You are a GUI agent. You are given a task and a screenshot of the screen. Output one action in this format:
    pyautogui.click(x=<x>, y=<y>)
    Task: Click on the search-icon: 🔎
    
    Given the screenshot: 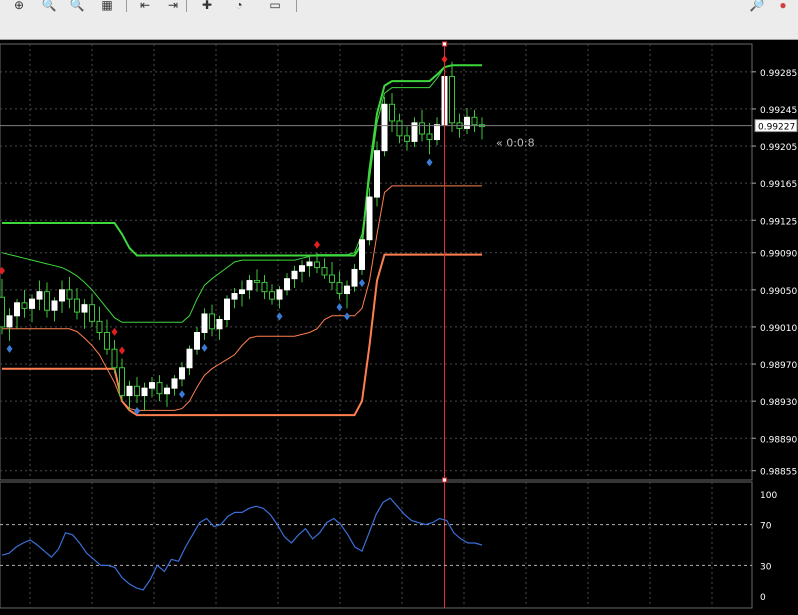 What is the action you would take?
    pyautogui.click(x=757, y=5)
    